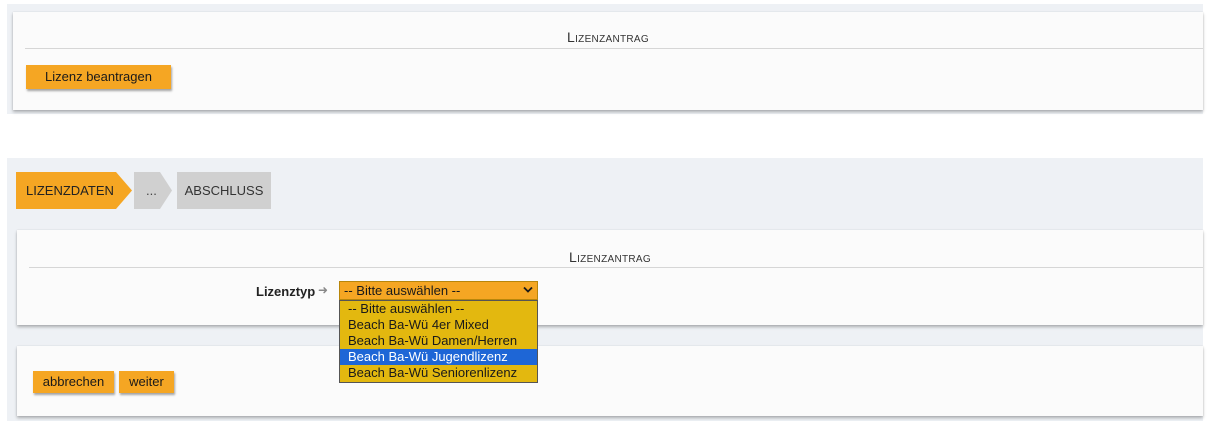 The width and height of the screenshot is (1212, 421). Describe the element at coordinates (146, 382) in the screenshot. I see `next-button: weiter` at that location.